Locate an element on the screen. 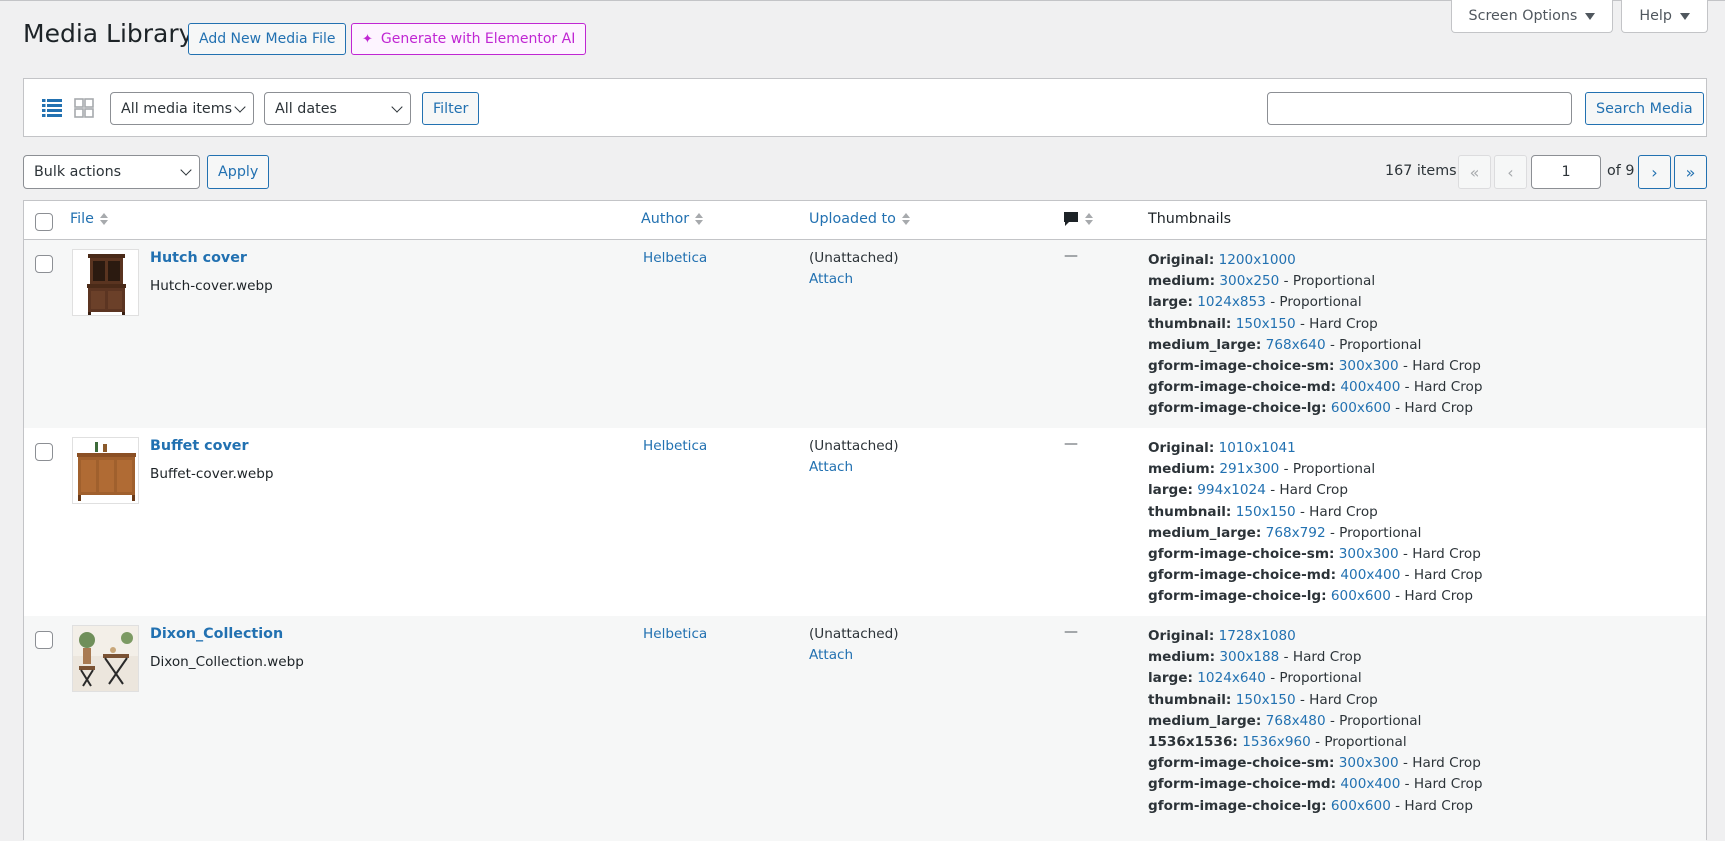  filter-button: Filter is located at coordinates (451, 108).